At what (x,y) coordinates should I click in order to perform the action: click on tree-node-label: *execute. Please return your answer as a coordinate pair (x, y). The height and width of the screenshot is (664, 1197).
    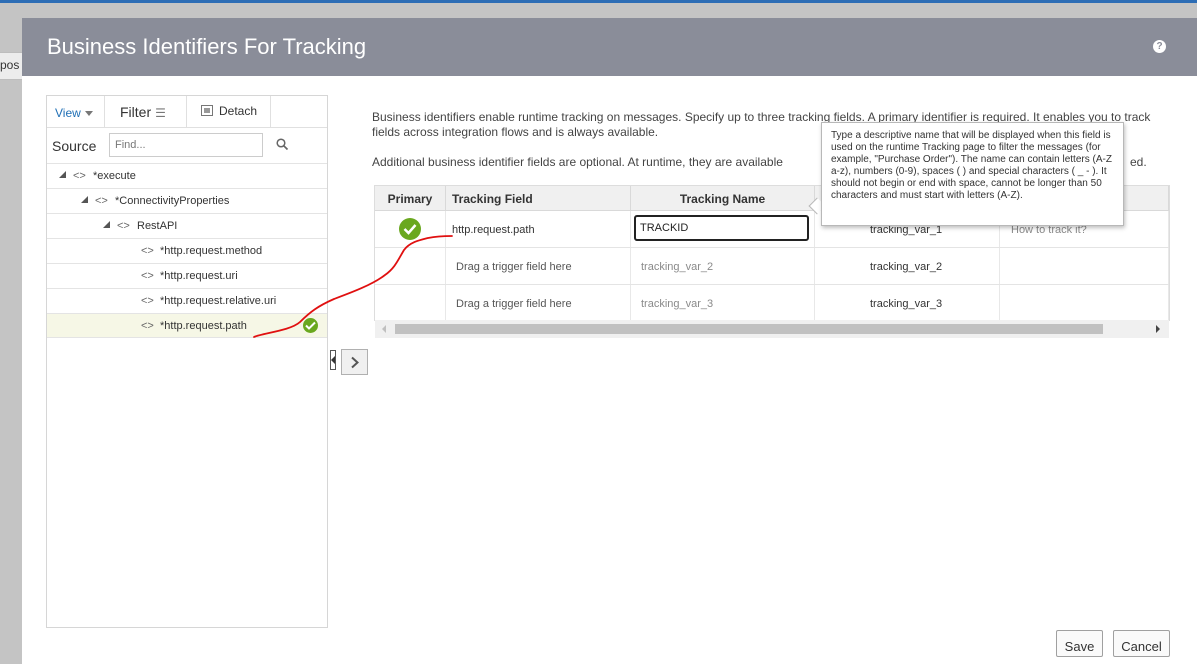
    Looking at the image, I should click on (114, 176).